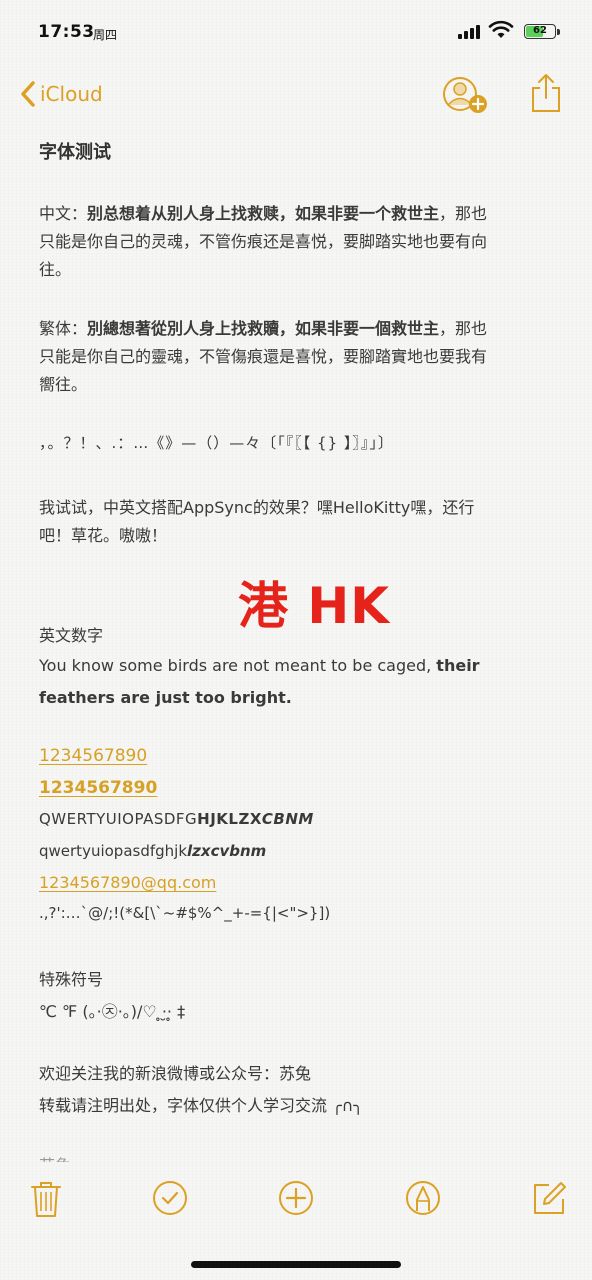  I want to click on battery-icon: 62, so click(540, 31).